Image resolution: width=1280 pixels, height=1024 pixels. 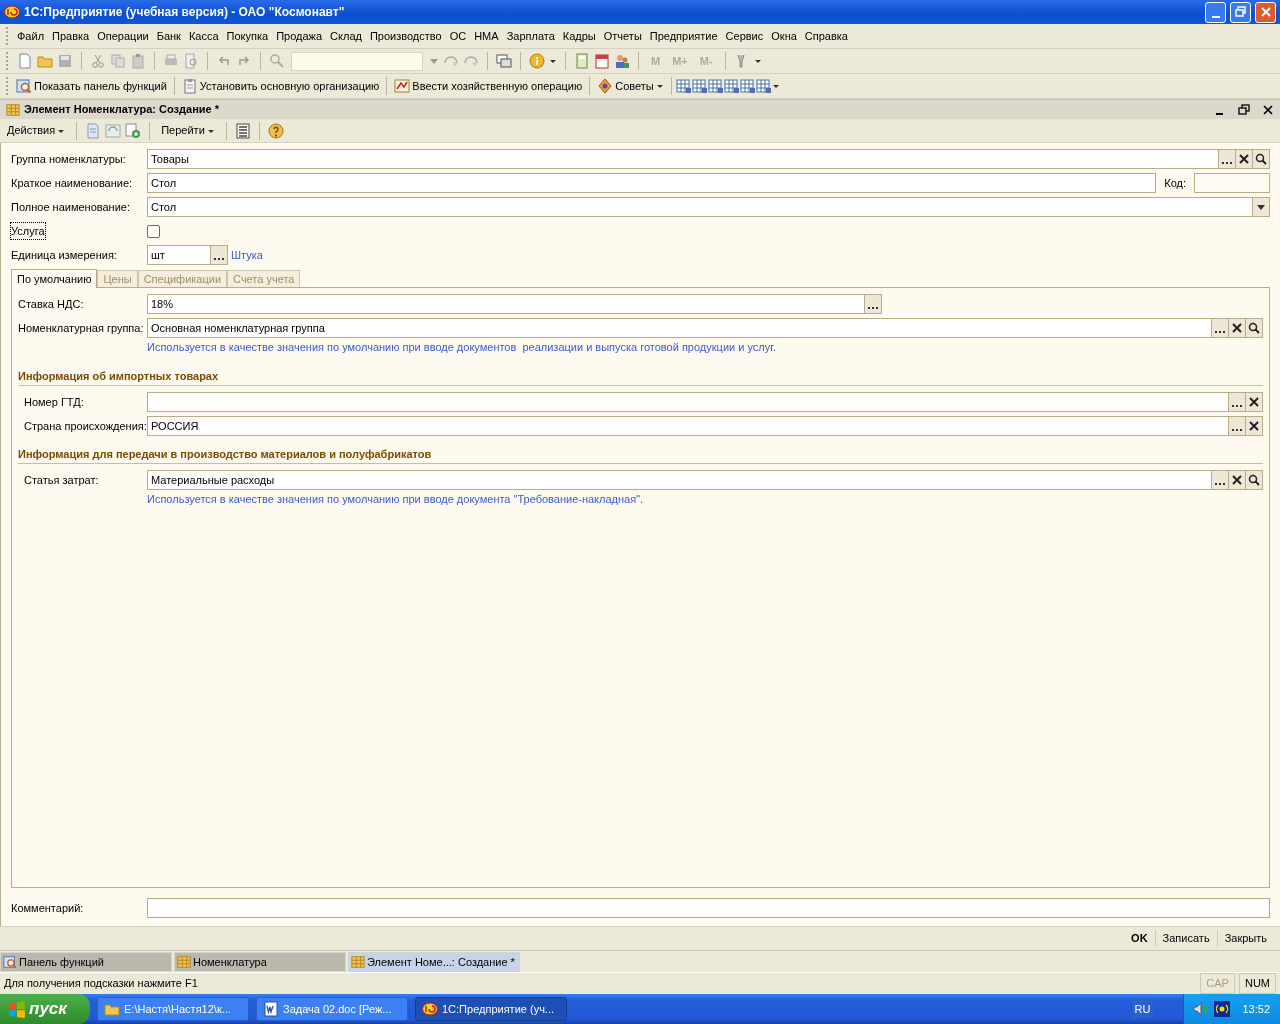 I want to click on panel-search-icon, so click(x=24, y=86).